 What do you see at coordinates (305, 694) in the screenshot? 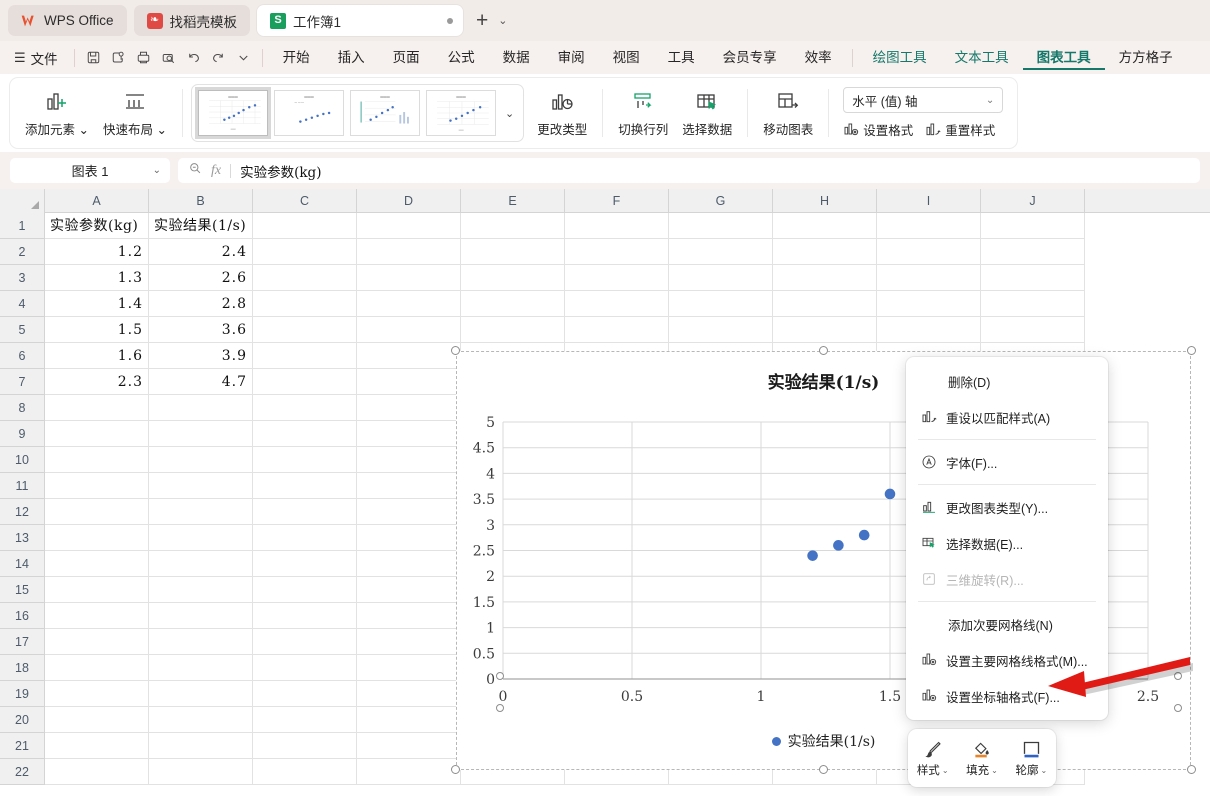
I see `cell-C19` at bounding box center [305, 694].